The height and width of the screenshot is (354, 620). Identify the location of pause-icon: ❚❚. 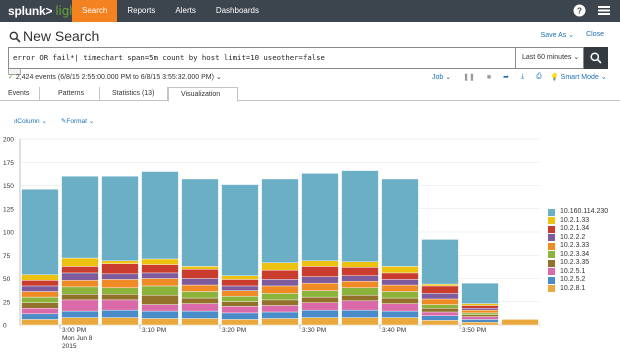
(469, 77).